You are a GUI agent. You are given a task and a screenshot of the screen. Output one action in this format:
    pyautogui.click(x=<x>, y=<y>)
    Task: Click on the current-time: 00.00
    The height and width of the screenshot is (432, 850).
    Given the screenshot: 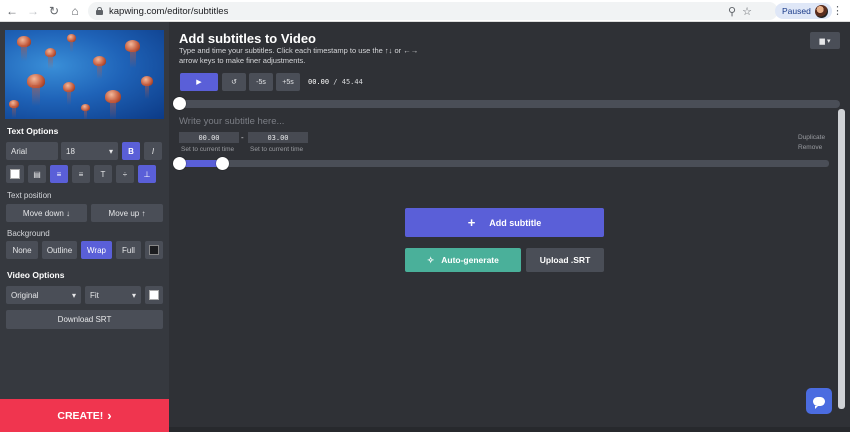 What is the action you would take?
    pyautogui.click(x=319, y=82)
    